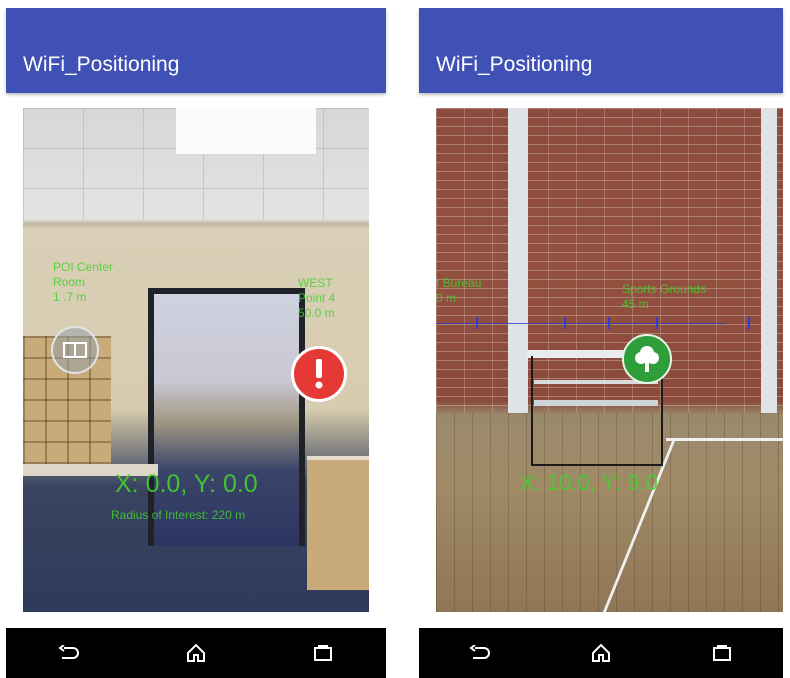  What do you see at coordinates (724, 439) in the screenshot?
I see `court-line` at bounding box center [724, 439].